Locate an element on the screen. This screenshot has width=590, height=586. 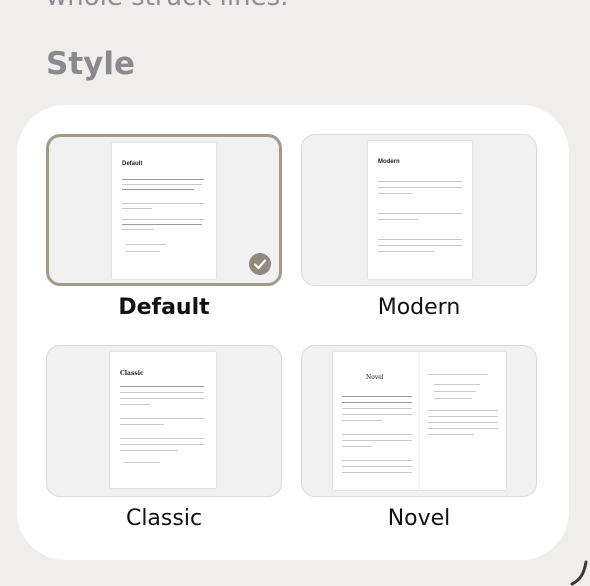
style-tile-default: Default is located at coordinates (164, 210).